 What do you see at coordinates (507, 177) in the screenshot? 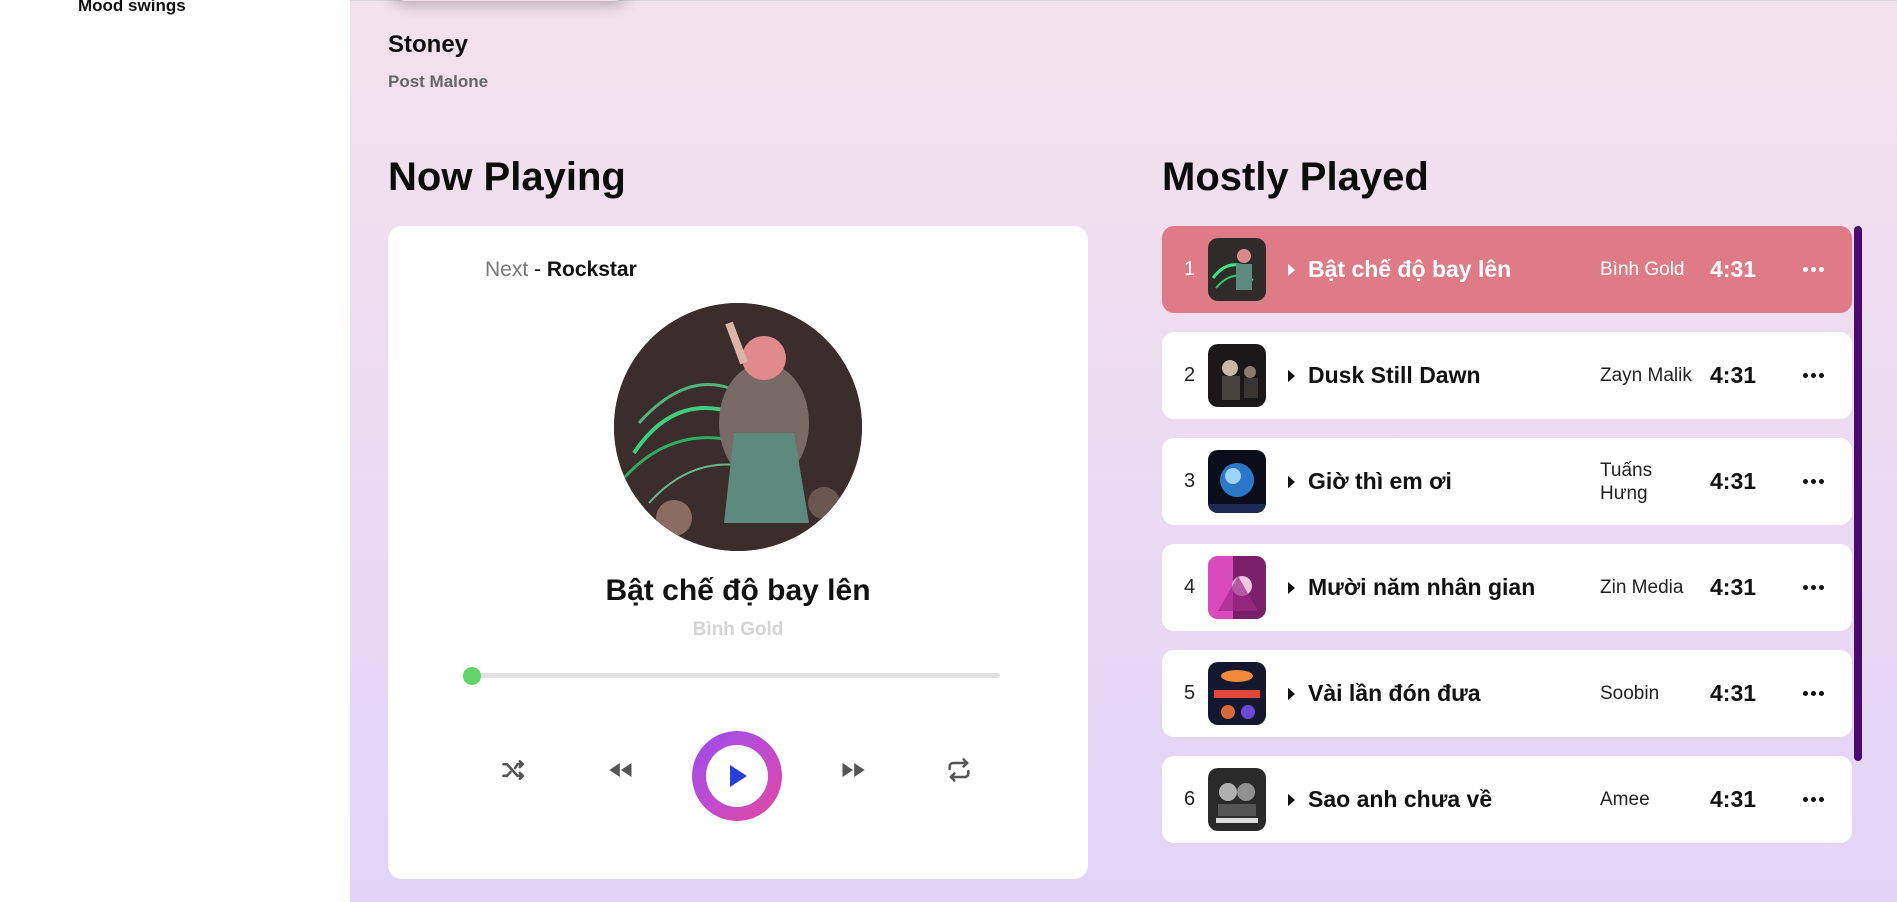
I see `now-playing-heading: Now Playing` at bounding box center [507, 177].